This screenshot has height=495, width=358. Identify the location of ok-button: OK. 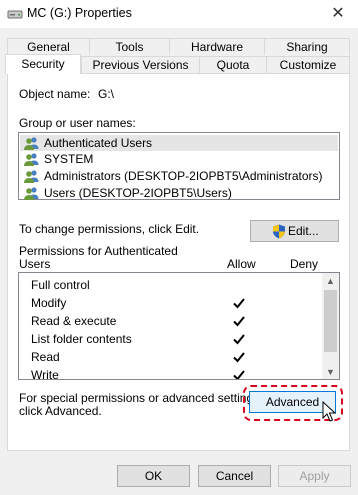
(153, 476).